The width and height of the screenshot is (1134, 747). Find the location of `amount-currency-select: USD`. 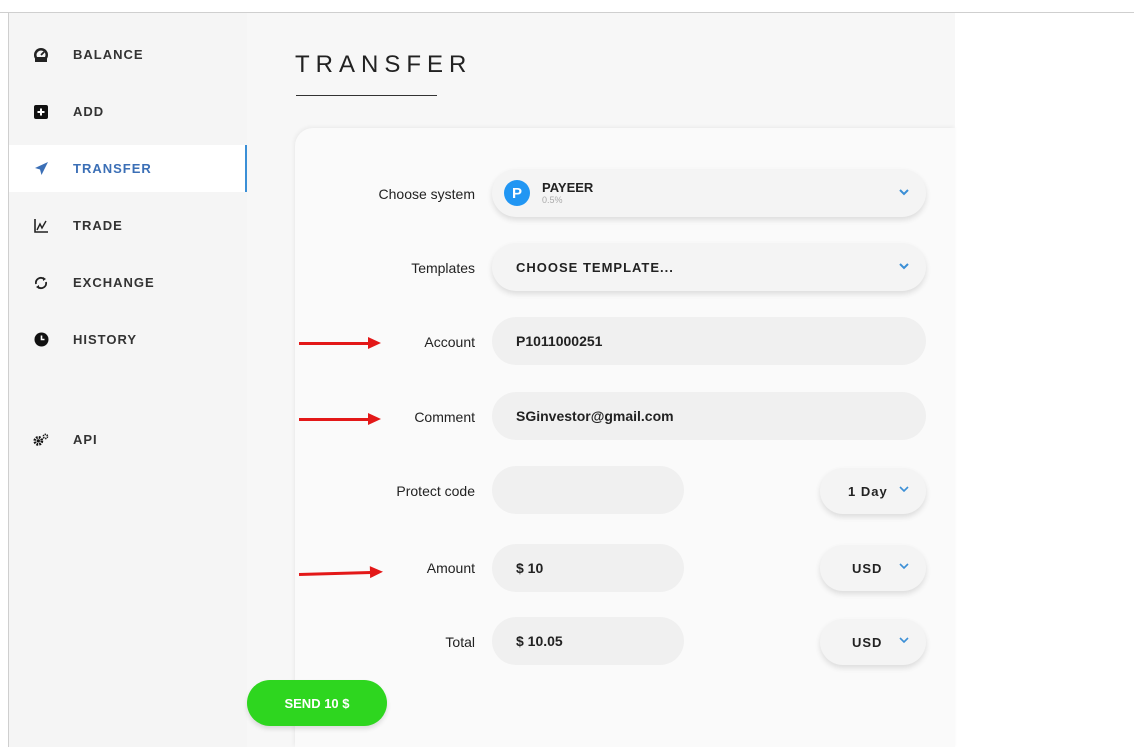

amount-currency-select: USD is located at coordinates (873, 568).